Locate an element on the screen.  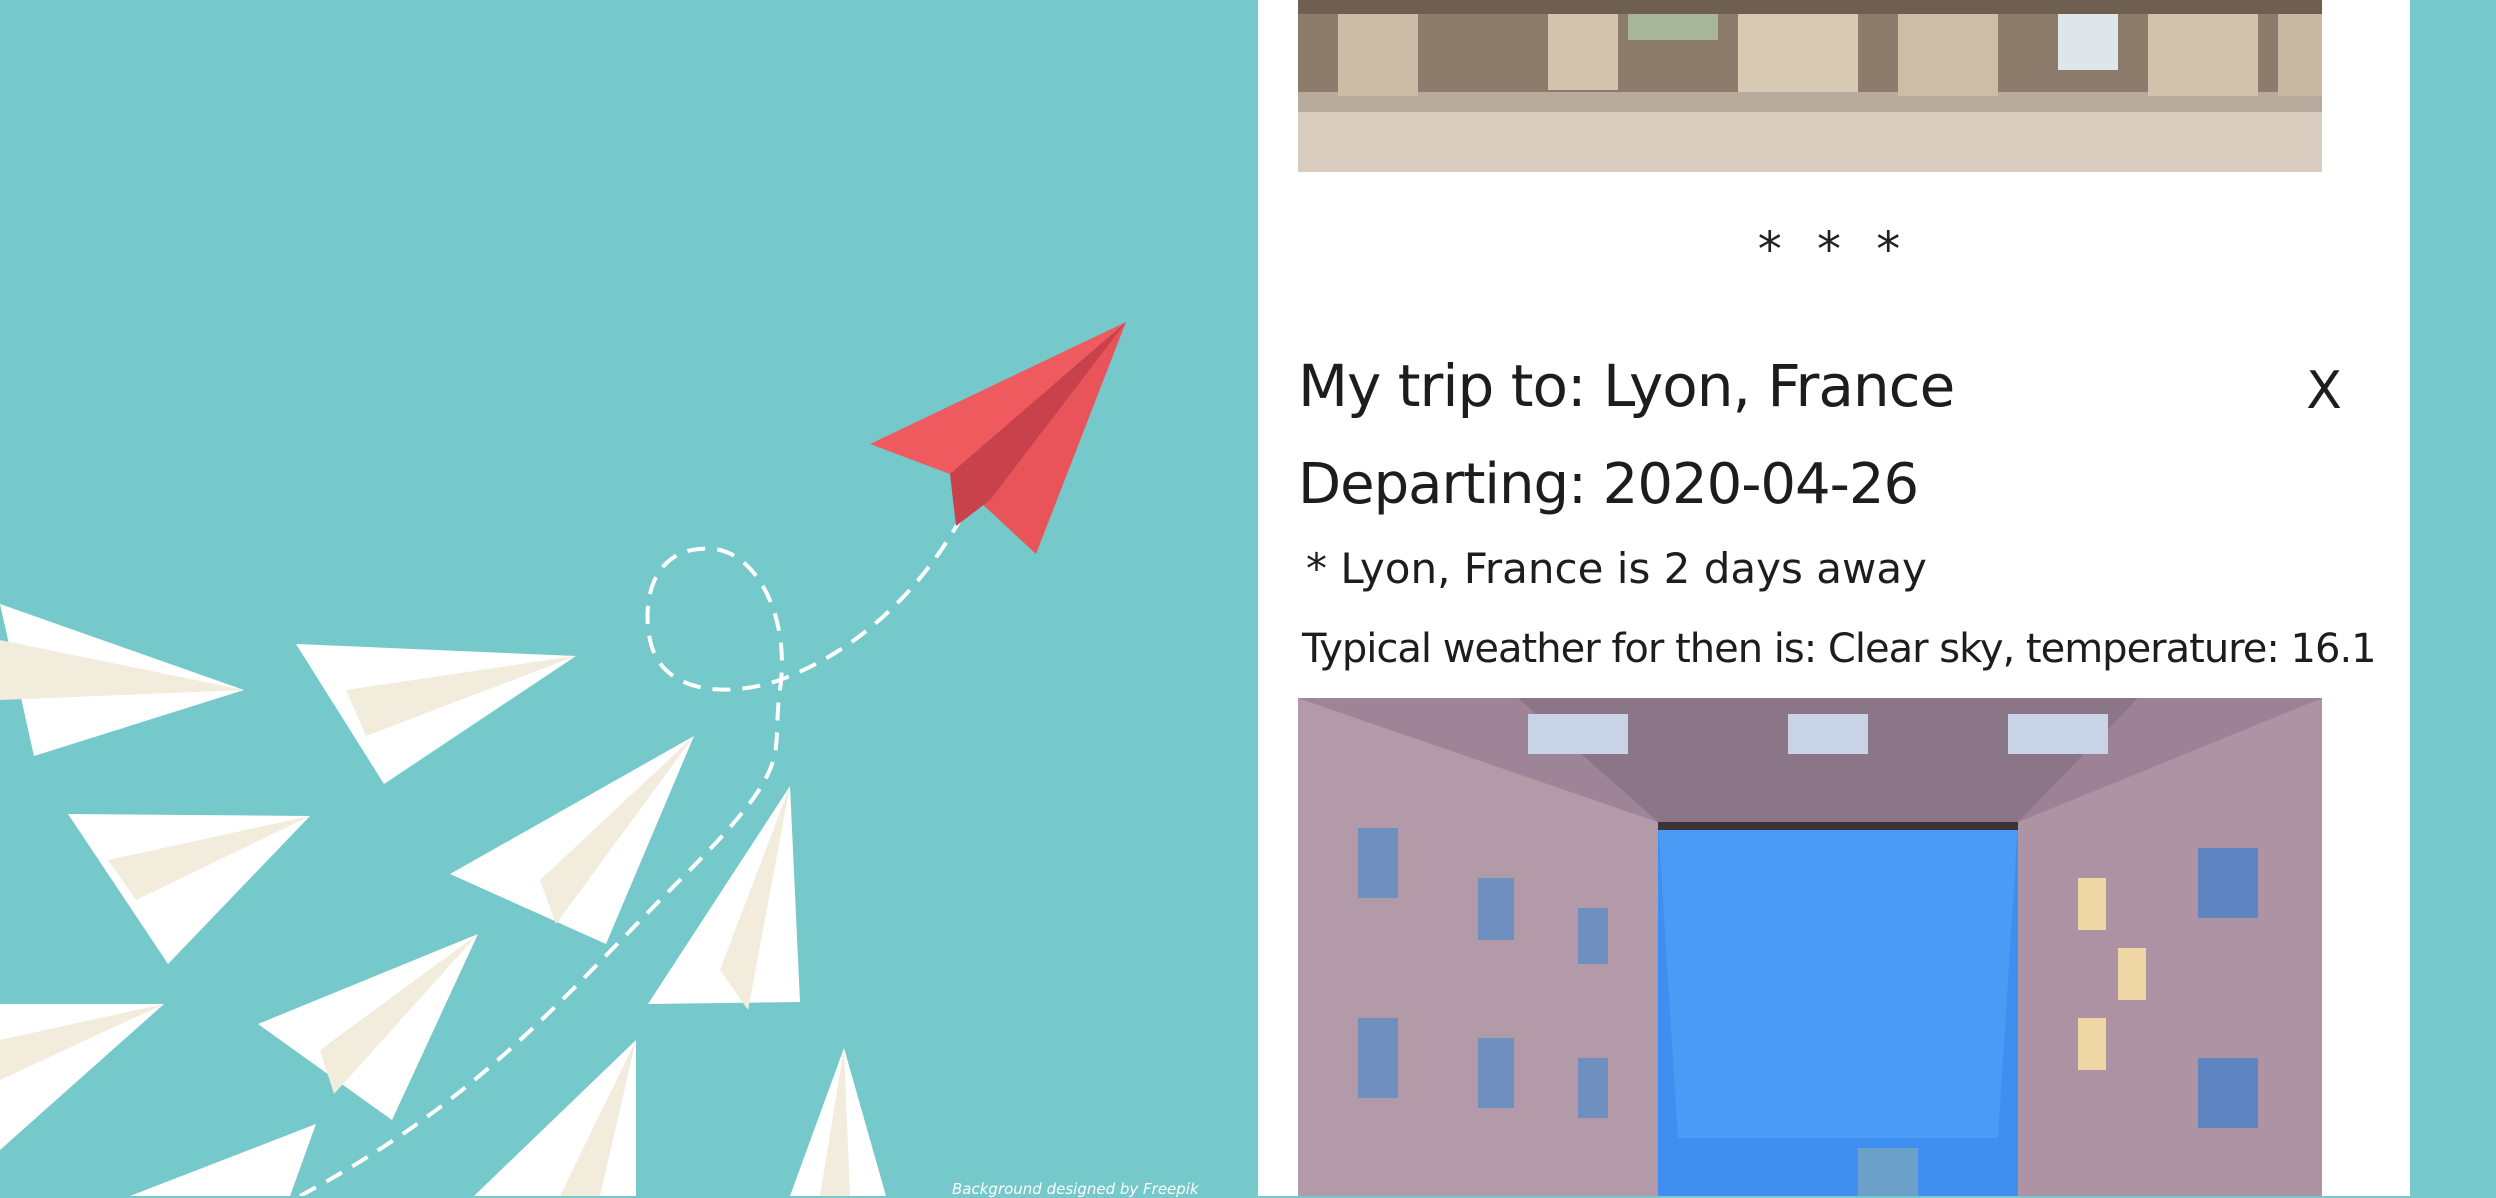
days-away-text: * Lyon, France is 2 days away is located at coordinates (1616, 568).